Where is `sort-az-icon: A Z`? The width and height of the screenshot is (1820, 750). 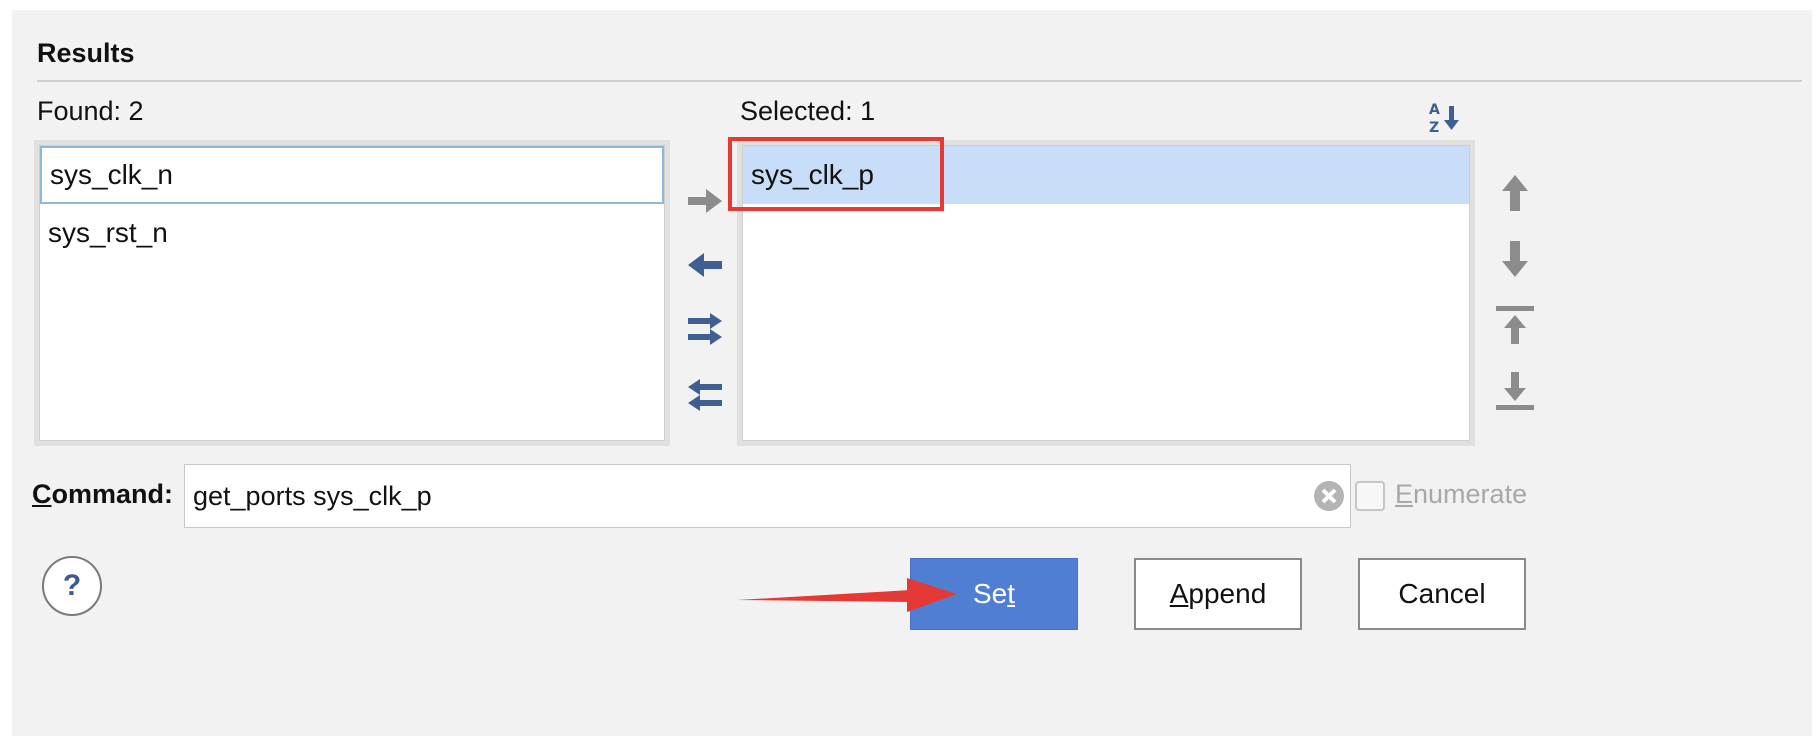 sort-az-icon: A Z is located at coordinates (1445, 118).